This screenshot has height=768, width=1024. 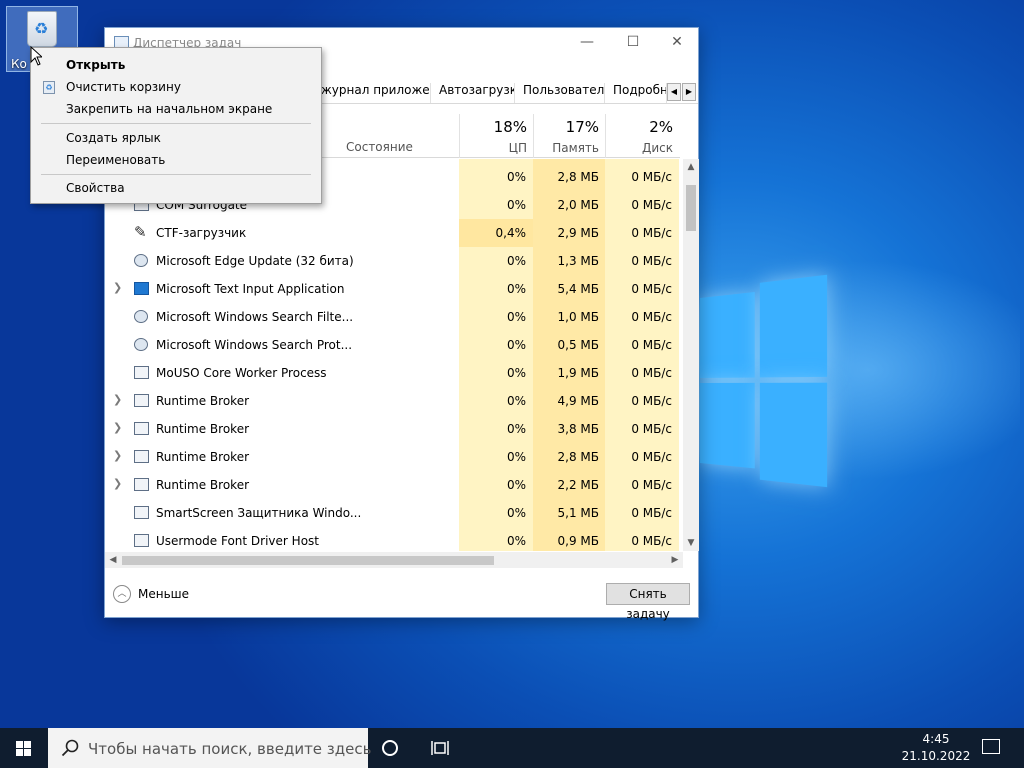 What do you see at coordinates (517, 148) in the screenshot?
I see `cpu-label: ЦП` at bounding box center [517, 148].